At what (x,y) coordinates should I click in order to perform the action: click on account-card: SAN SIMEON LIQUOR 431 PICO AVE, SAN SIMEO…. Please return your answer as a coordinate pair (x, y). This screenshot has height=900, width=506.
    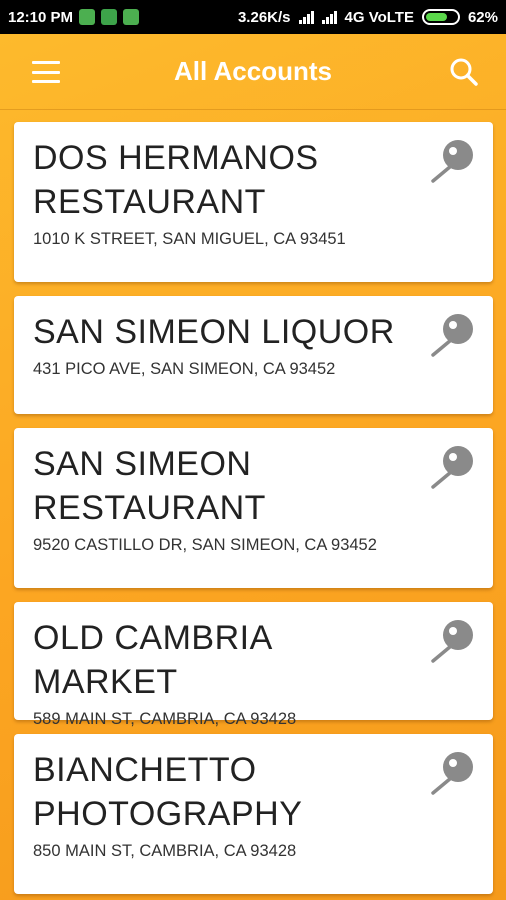
    Looking at the image, I should click on (253, 355).